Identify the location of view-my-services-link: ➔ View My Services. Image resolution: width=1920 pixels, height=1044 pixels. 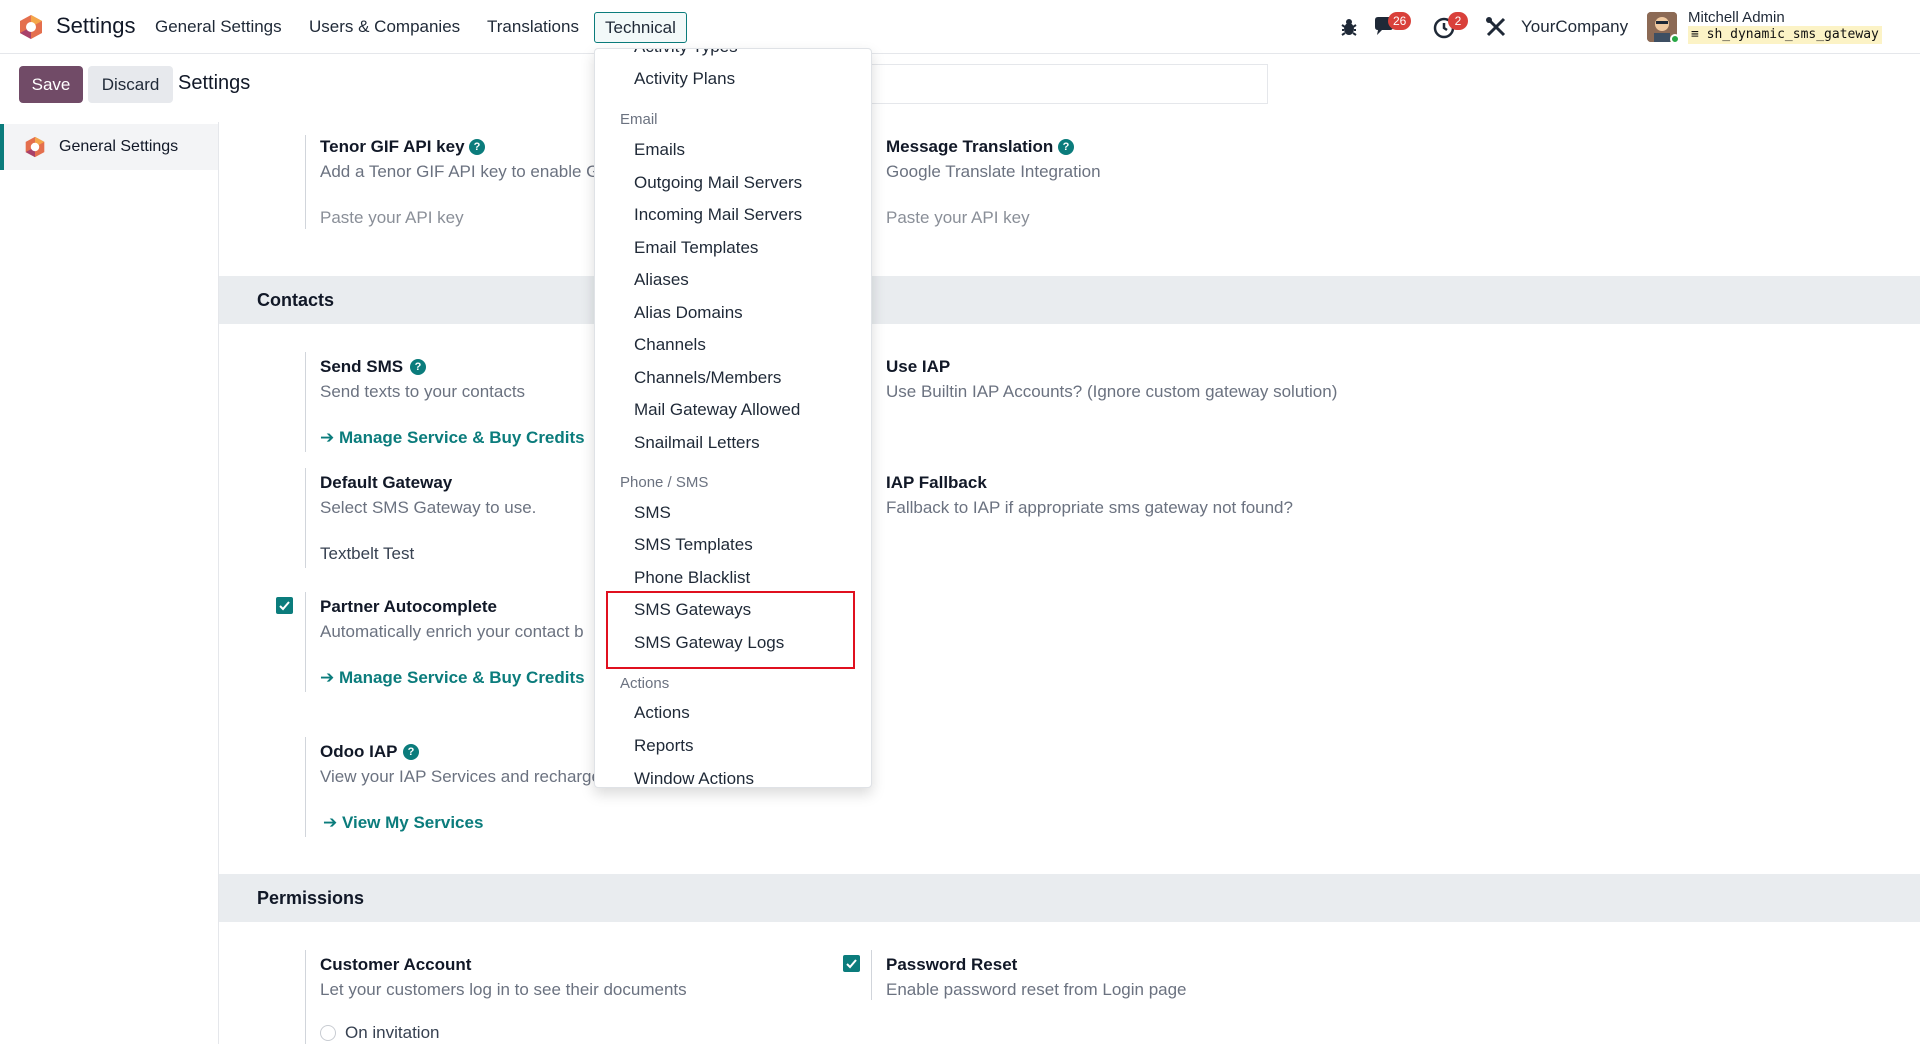
(403, 823).